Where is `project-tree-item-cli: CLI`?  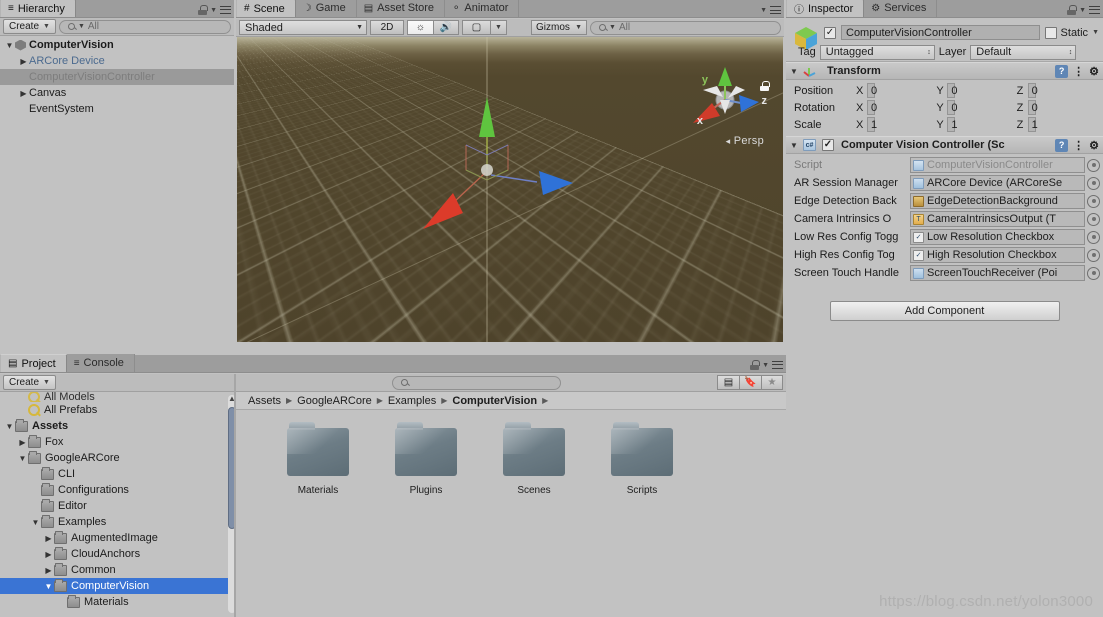
project-tree-item-cli: CLI is located at coordinates (114, 474).